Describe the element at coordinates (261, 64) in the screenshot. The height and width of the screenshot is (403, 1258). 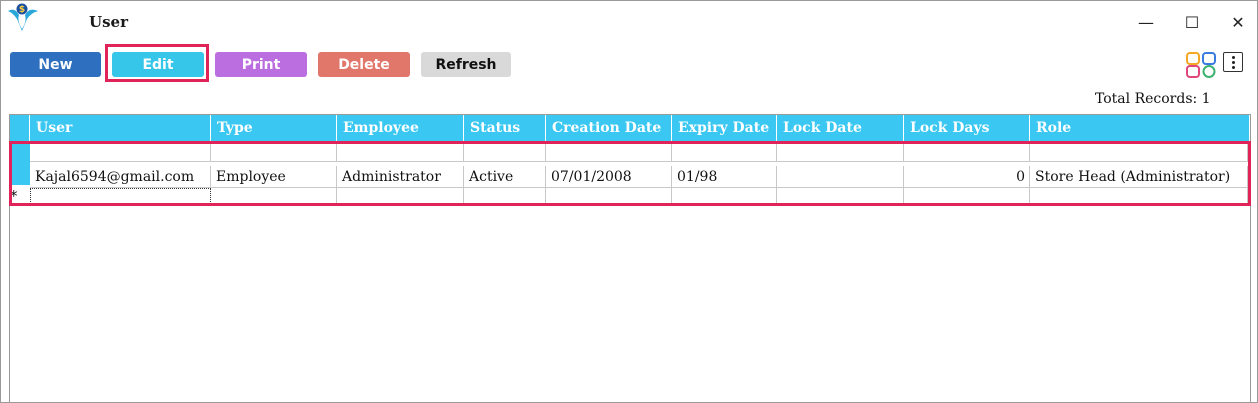
I see `print-button: Print` at that location.